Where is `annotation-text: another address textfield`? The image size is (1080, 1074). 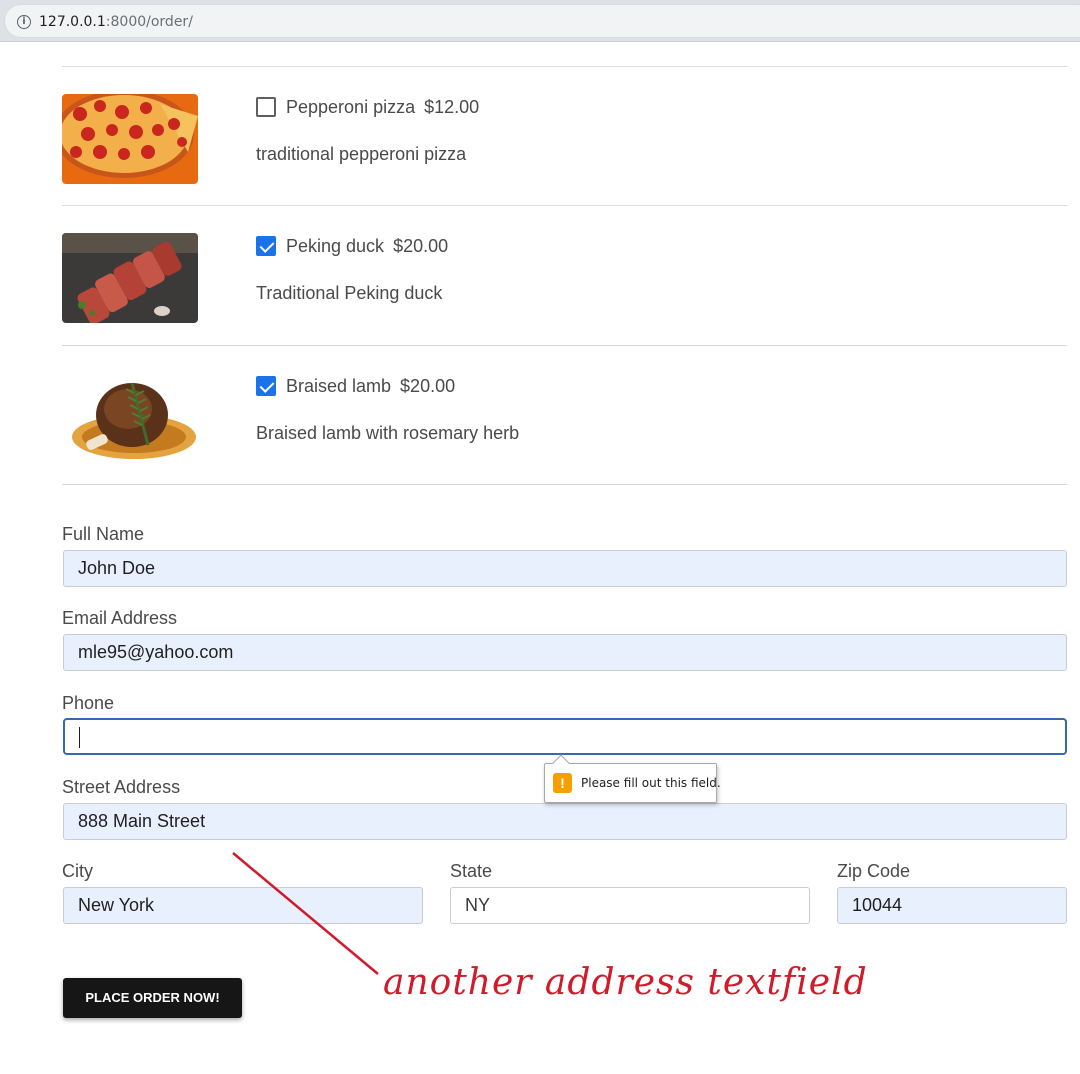
annotation-text: another address textfield is located at coordinates (625, 982).